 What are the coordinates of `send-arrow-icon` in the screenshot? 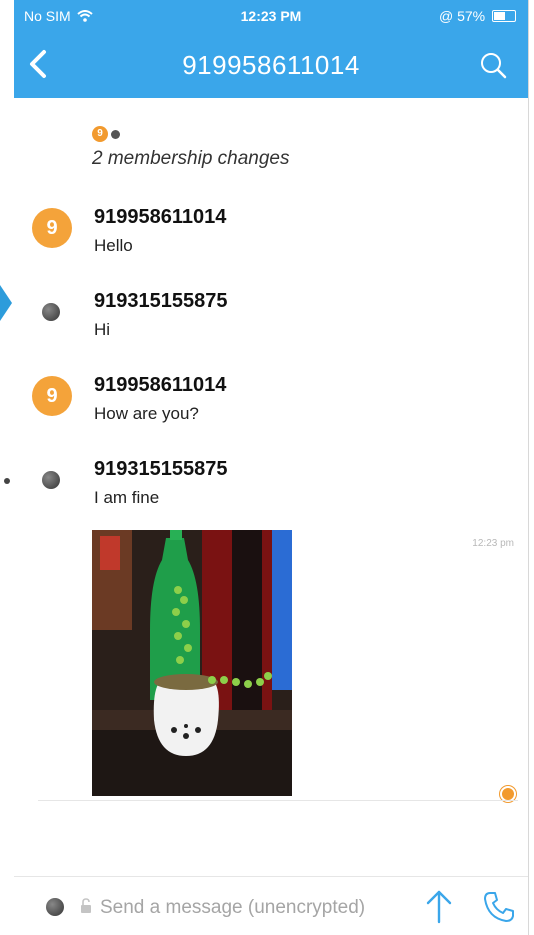 It's located at (439, 906).